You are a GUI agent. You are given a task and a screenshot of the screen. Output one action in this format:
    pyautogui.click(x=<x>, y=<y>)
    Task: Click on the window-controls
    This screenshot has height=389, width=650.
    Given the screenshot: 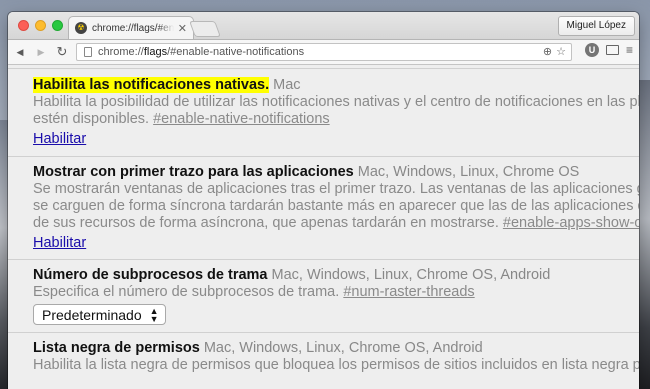 What is the action you would take?
    pyautogui.click(x=40, y=25)
    